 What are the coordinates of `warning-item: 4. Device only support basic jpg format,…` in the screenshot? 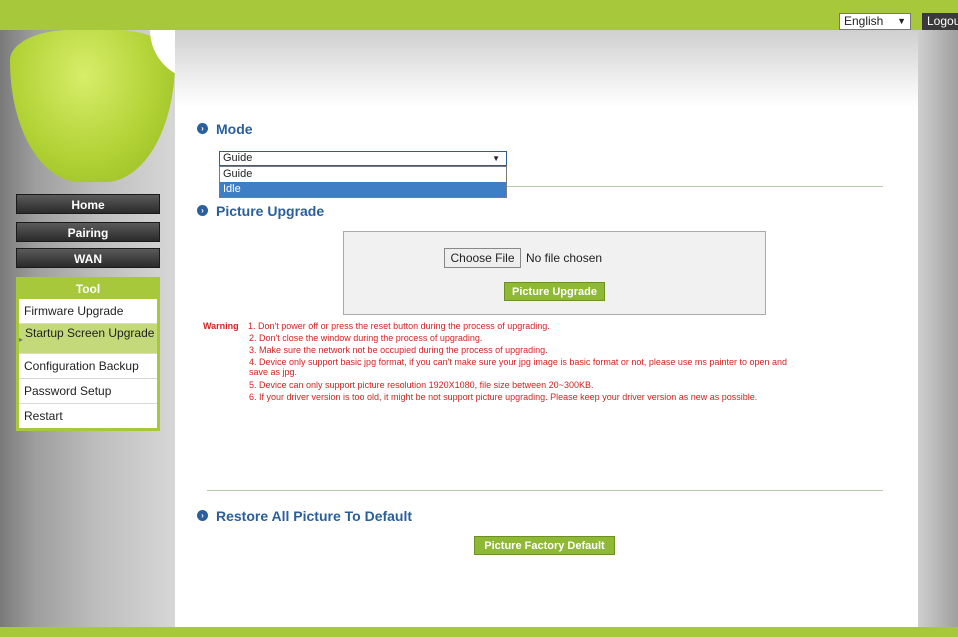 It's located at (518, 362).